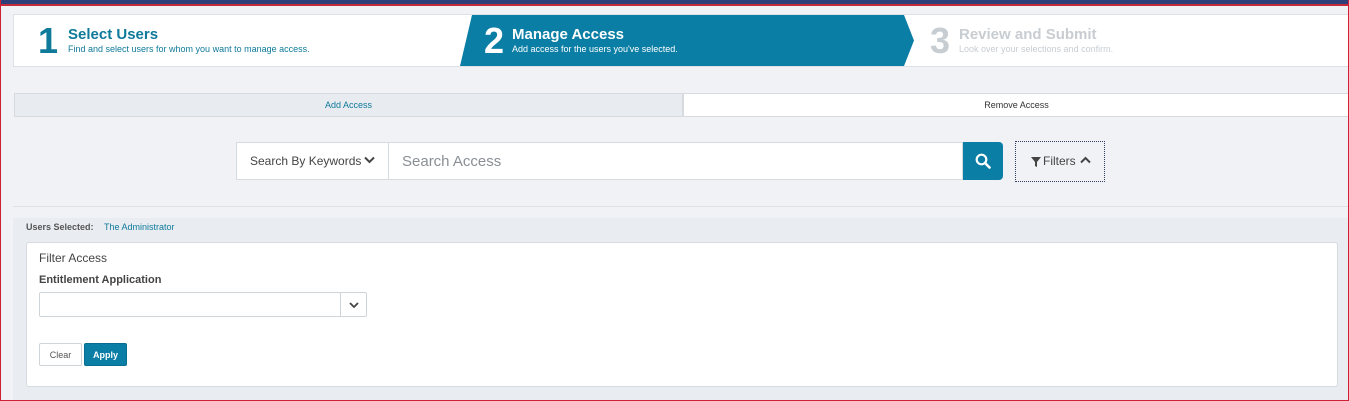 Image resolution: width=1349 pixels, height=401 pixels. Describe the element at coordinates (60, 354) in the screenshot. I see `clear-button: Clear` at that location.